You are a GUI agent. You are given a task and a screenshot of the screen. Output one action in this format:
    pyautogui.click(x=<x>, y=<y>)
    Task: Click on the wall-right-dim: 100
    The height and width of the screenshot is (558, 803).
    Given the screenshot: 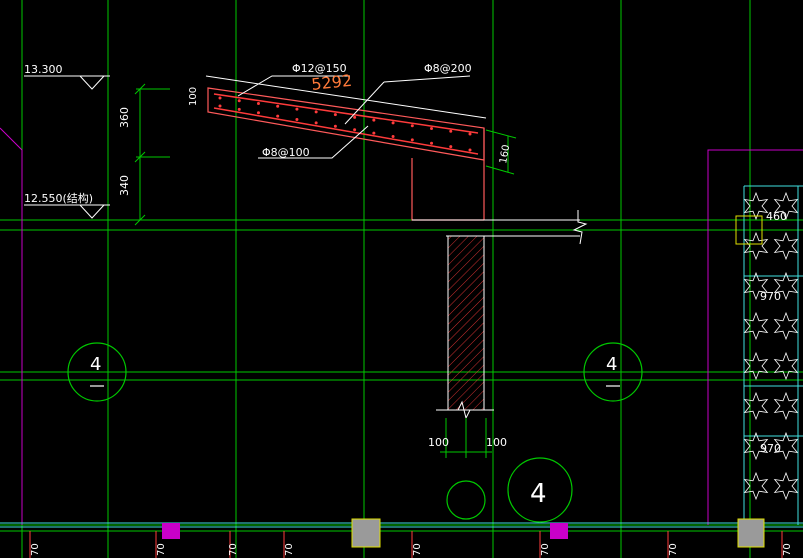 What is the action you would take?
    pyautogui.click(x=496, y=442)
    